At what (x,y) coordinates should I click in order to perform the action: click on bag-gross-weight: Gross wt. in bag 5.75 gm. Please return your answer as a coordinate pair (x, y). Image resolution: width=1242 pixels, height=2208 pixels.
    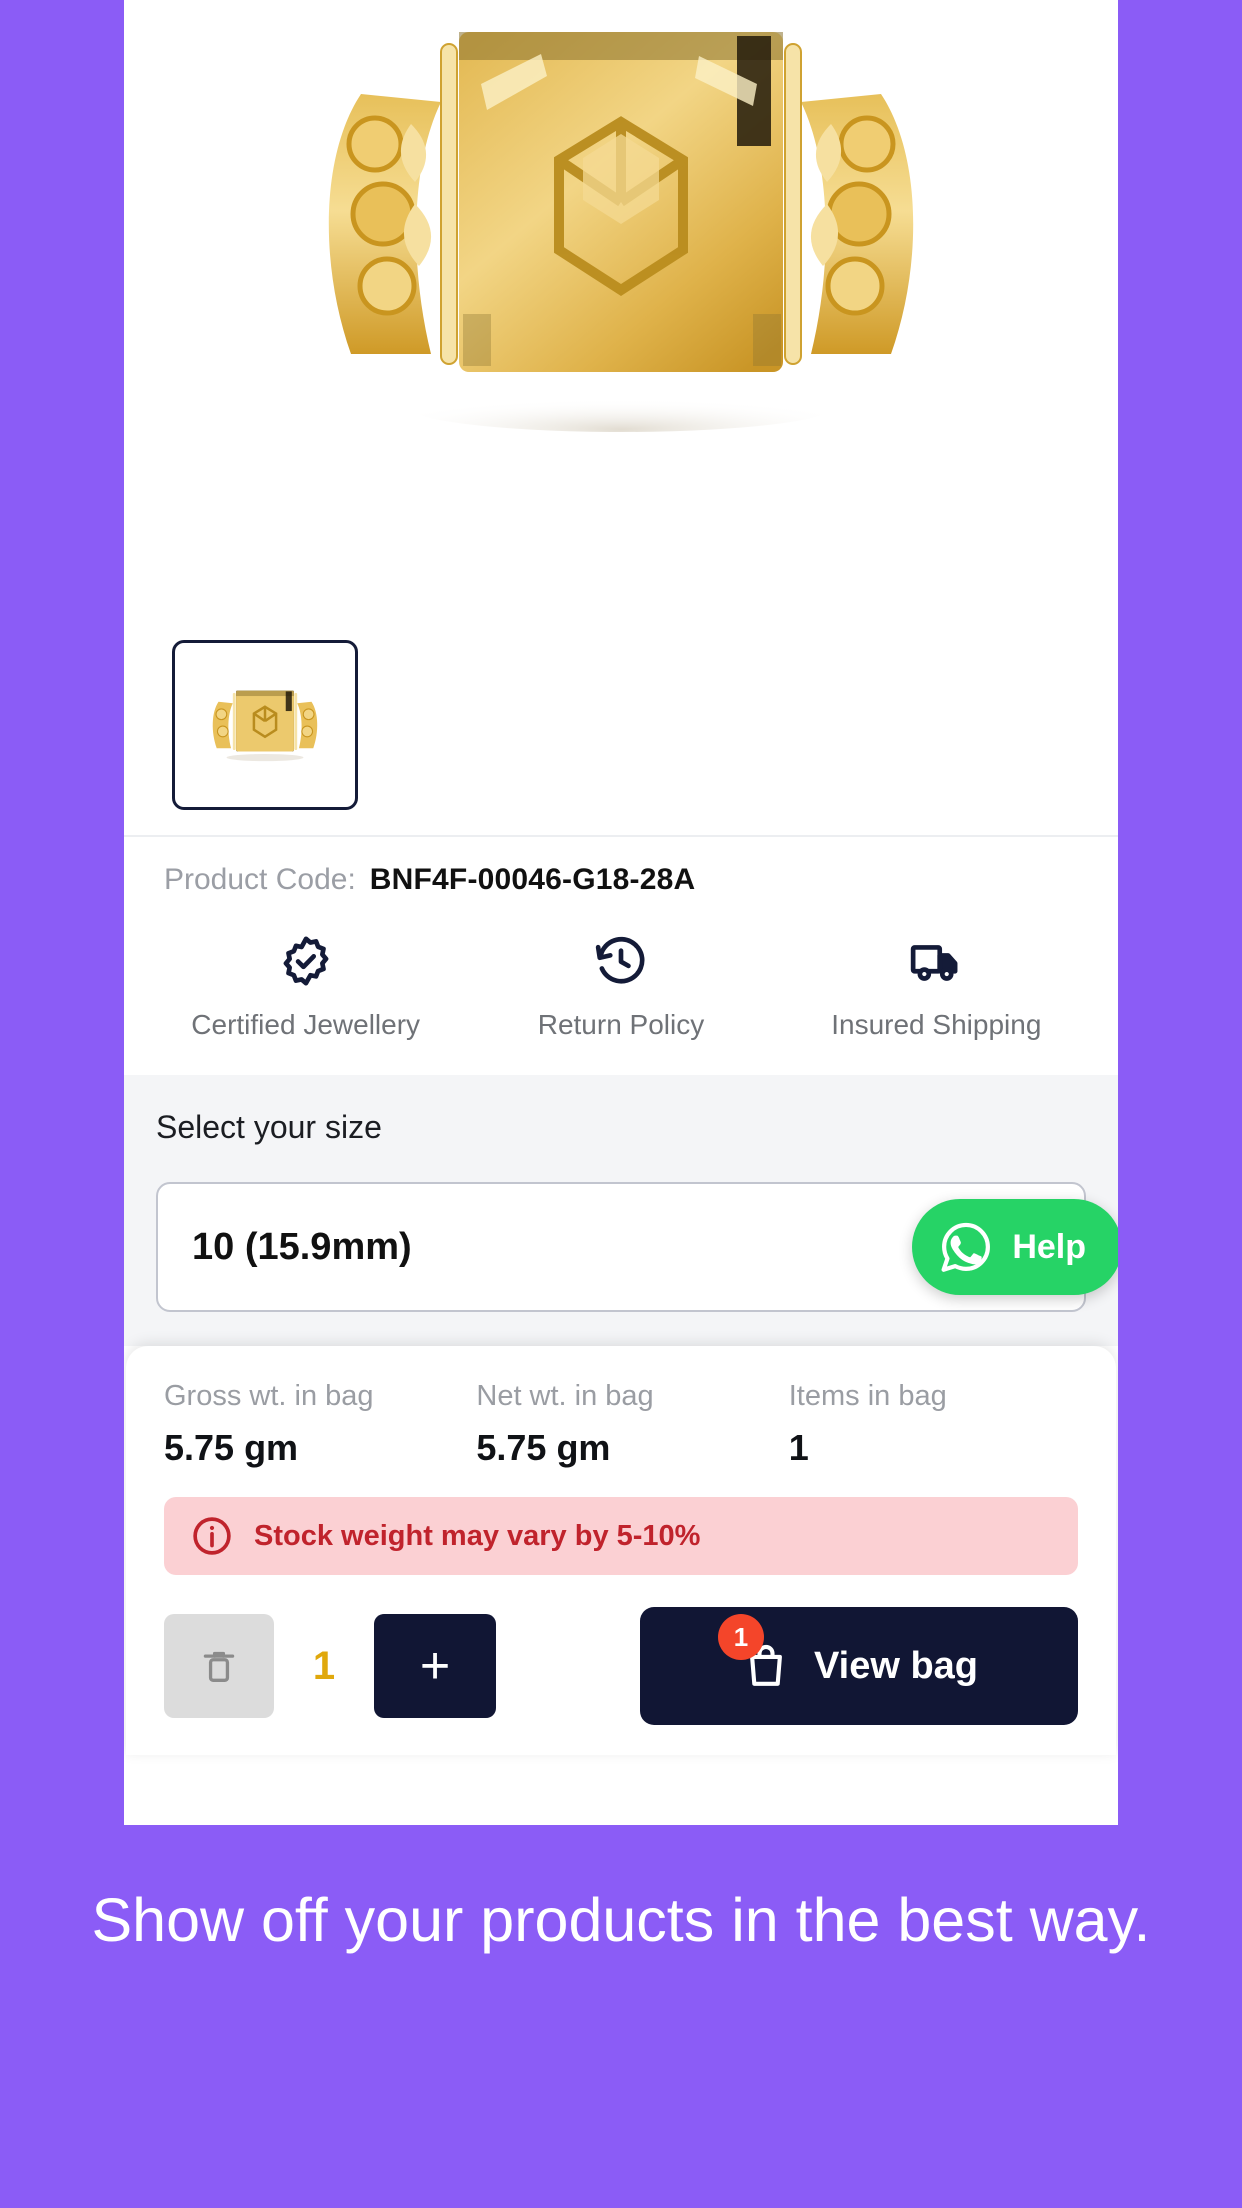
    Looking at the image, I should click on (320, 1424).